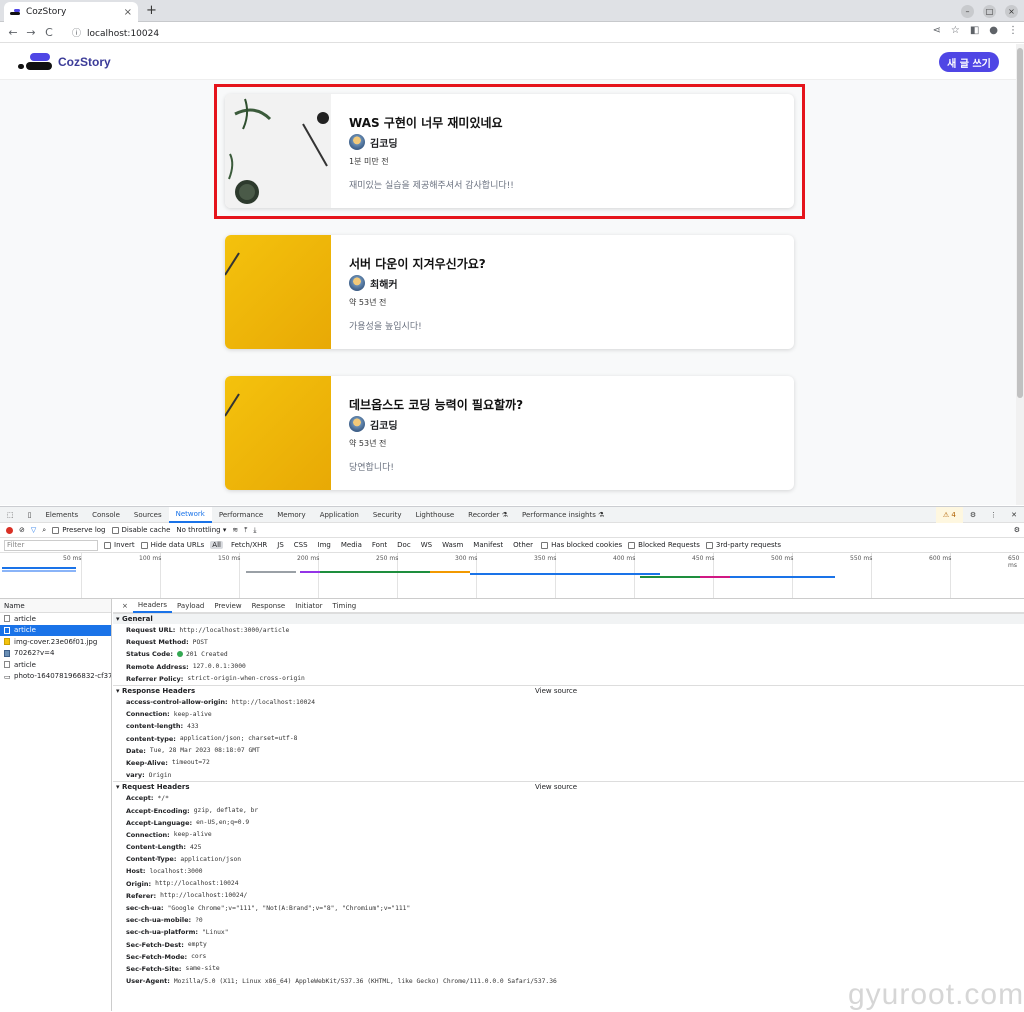  I want to click on share-icon: ⋖, so click(936, 30).